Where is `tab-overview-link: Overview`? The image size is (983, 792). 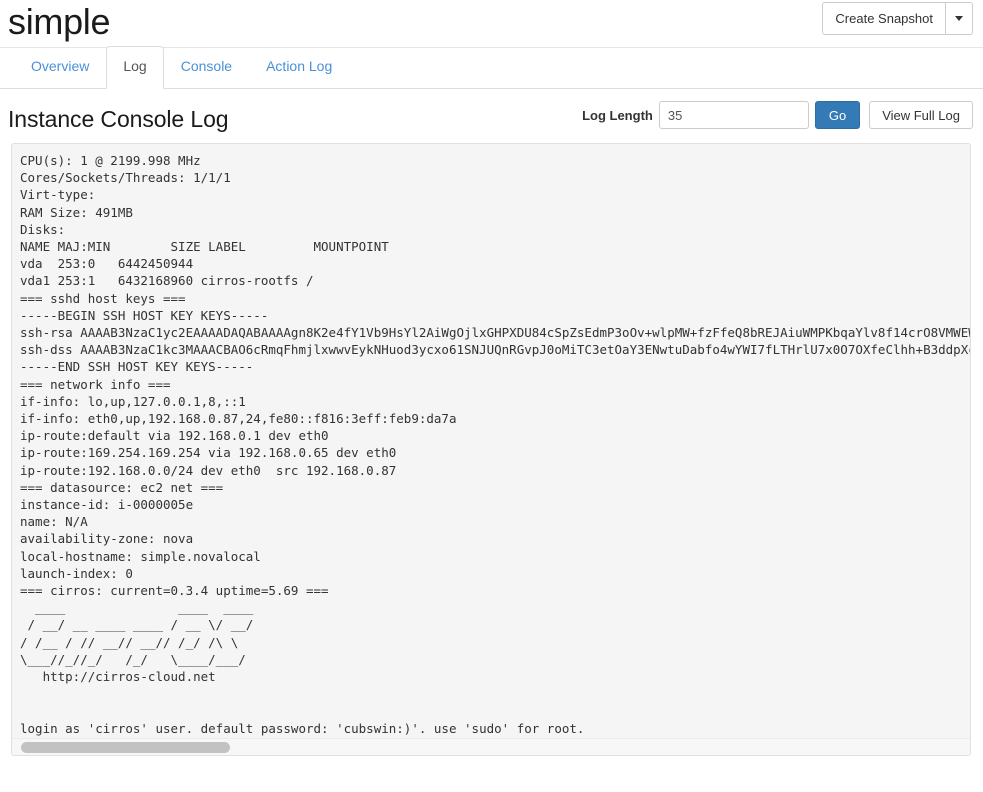 tab-overview-link: Overview is located at coordinates (60, 67).